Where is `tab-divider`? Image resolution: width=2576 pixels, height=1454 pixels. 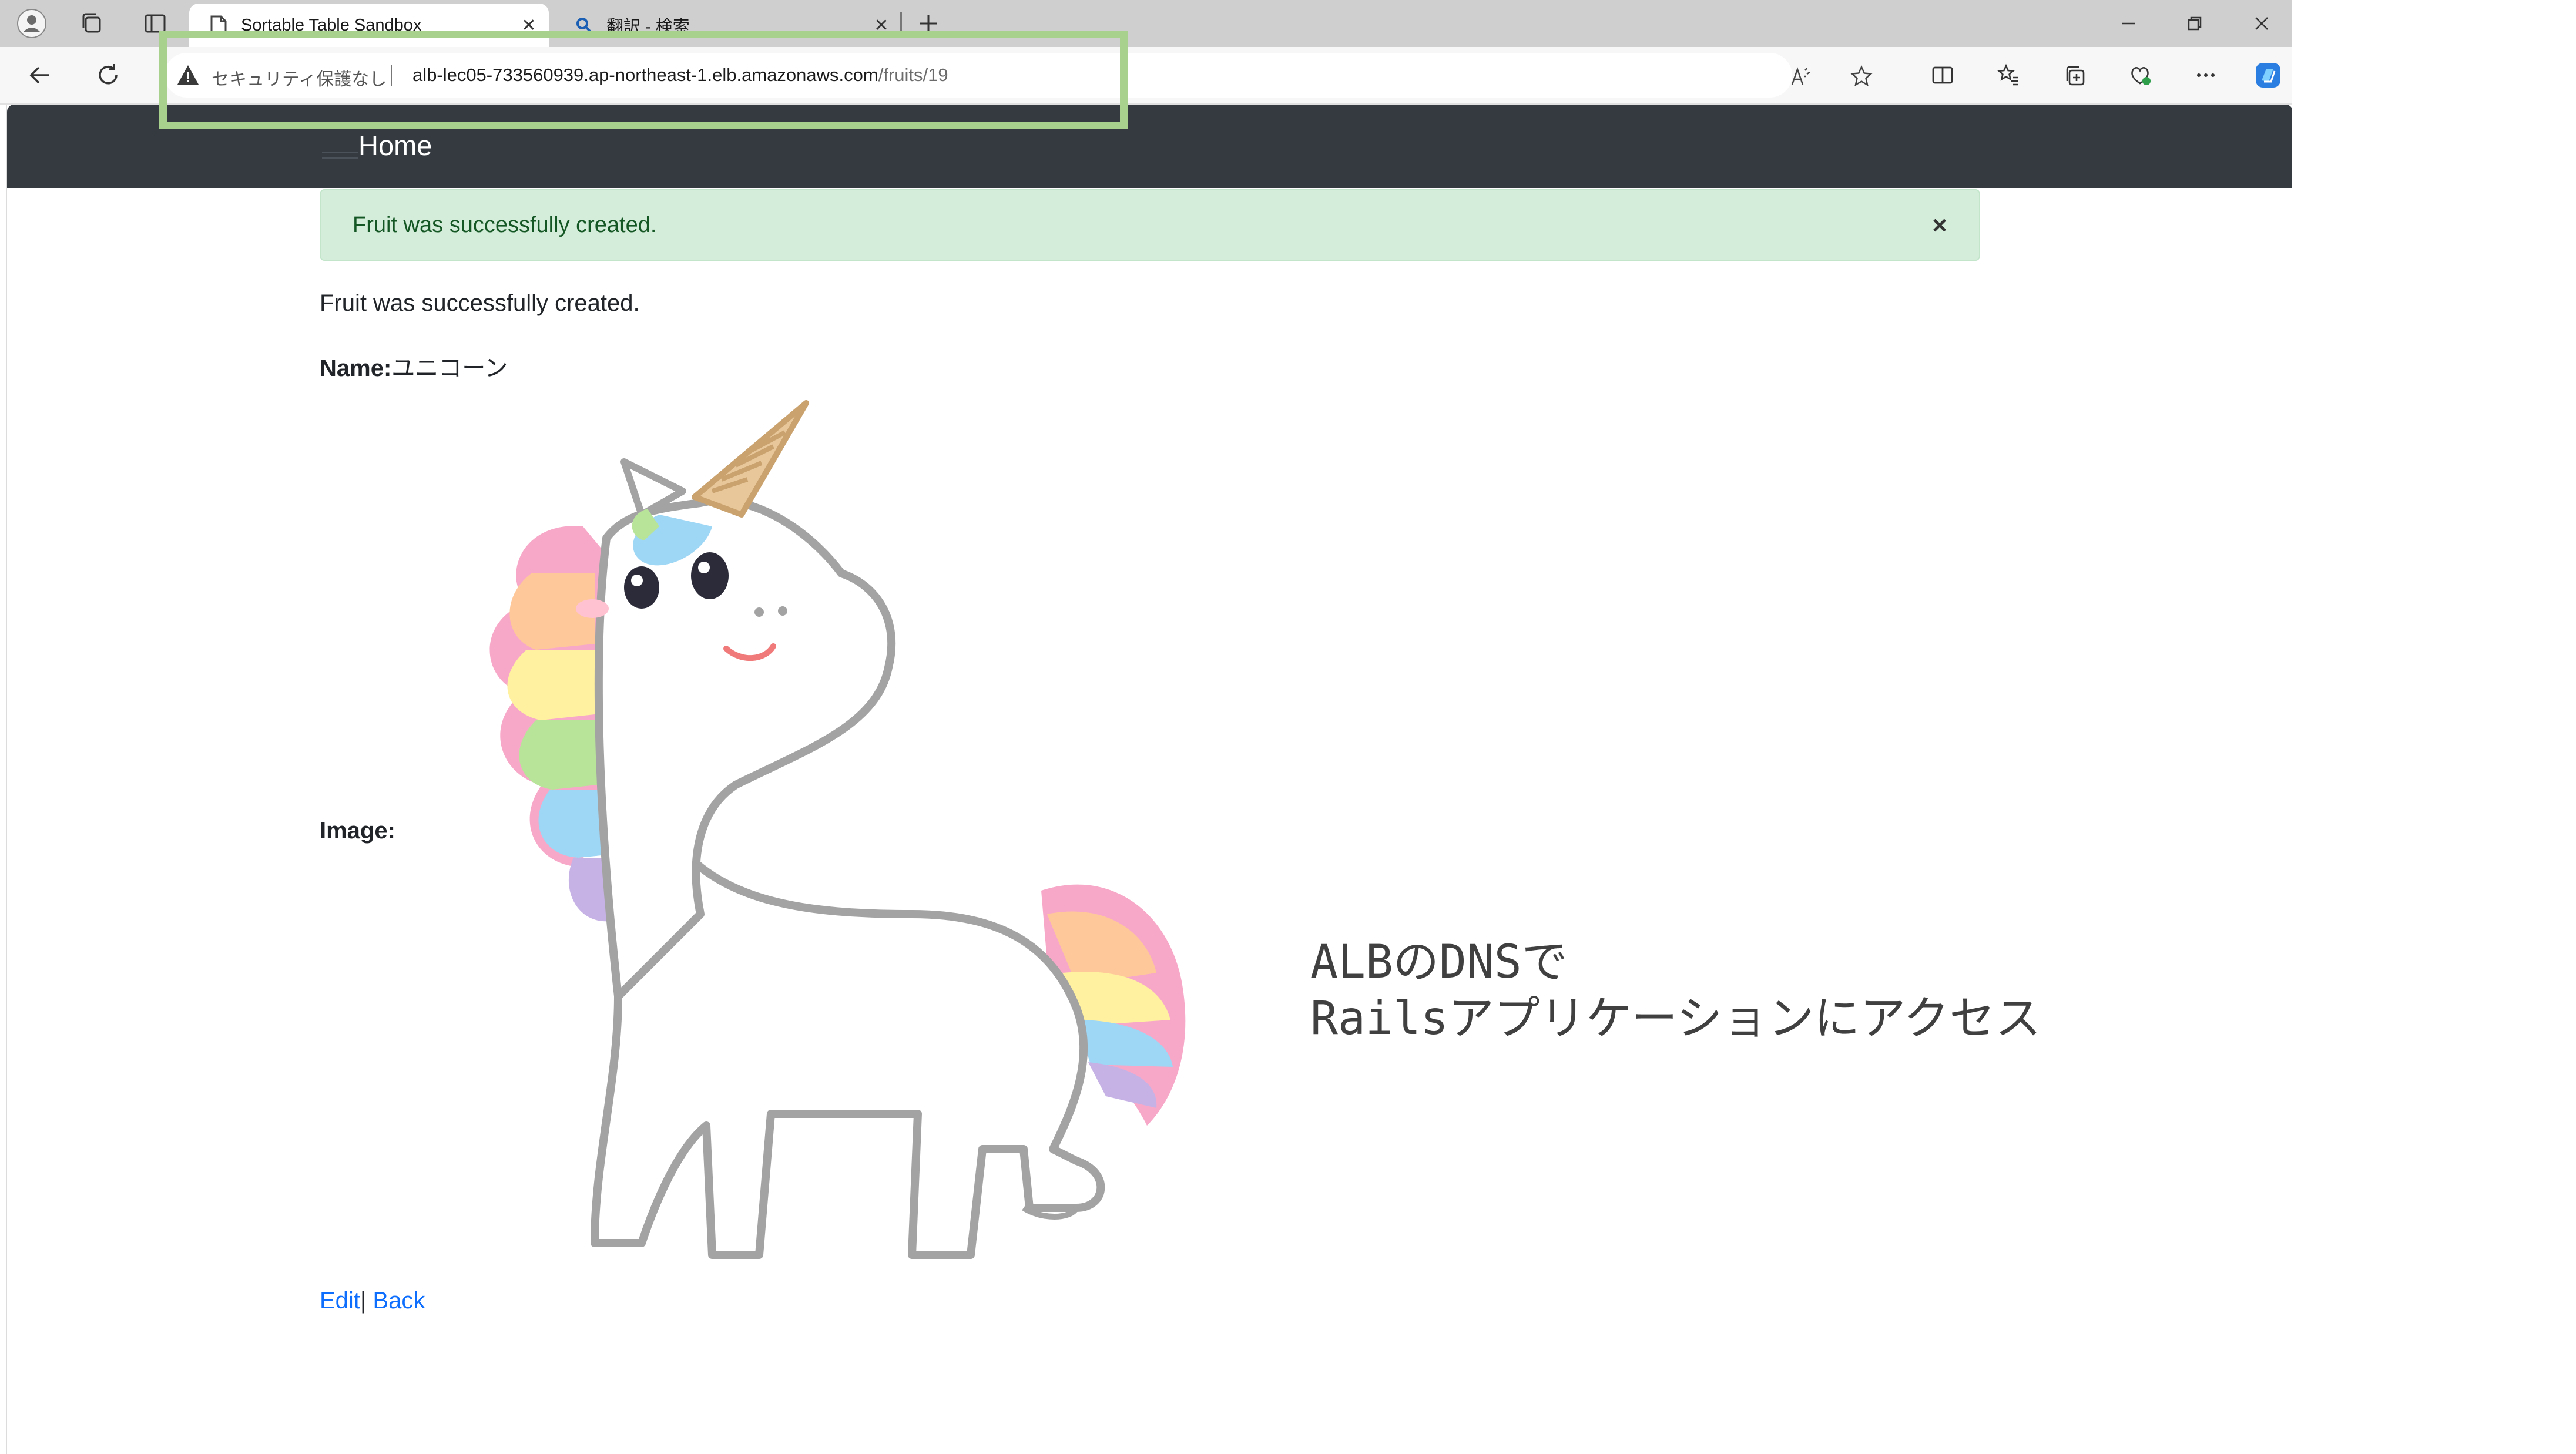 tab-divider is located at coordinates (901, 23).